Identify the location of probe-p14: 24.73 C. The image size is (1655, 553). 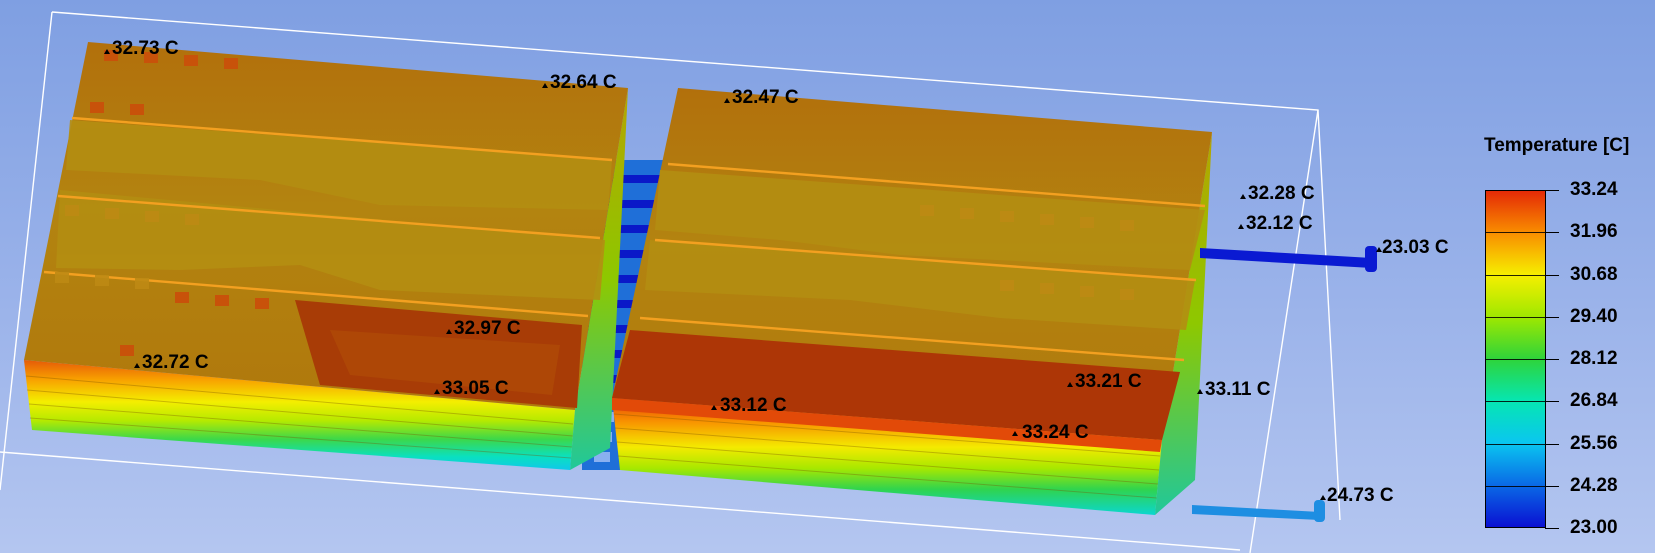
(1357, 495).